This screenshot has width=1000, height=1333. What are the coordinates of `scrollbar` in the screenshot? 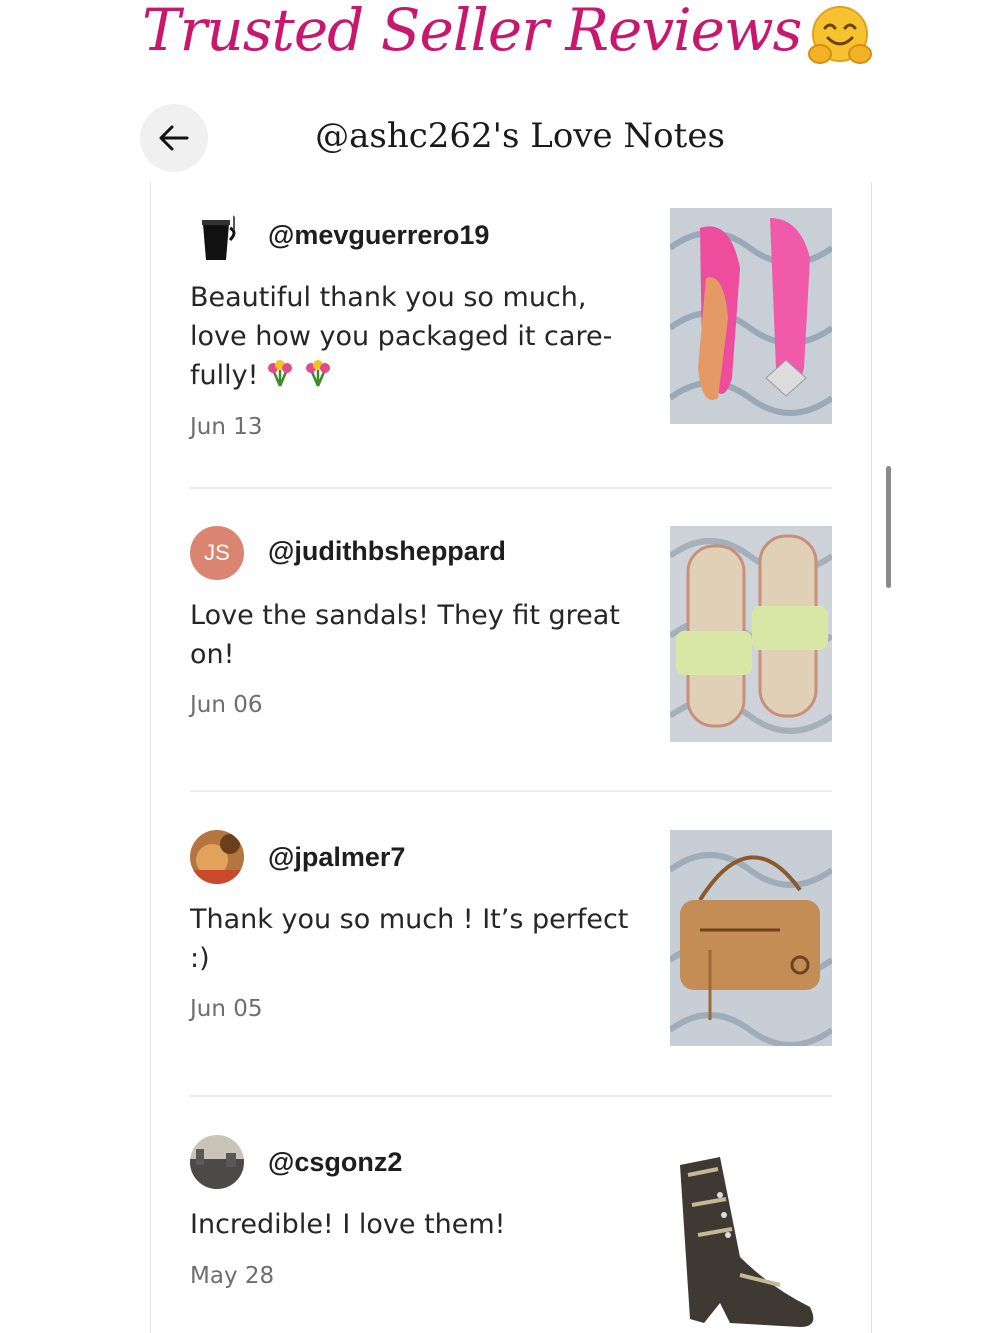 It's located at (888, 527).